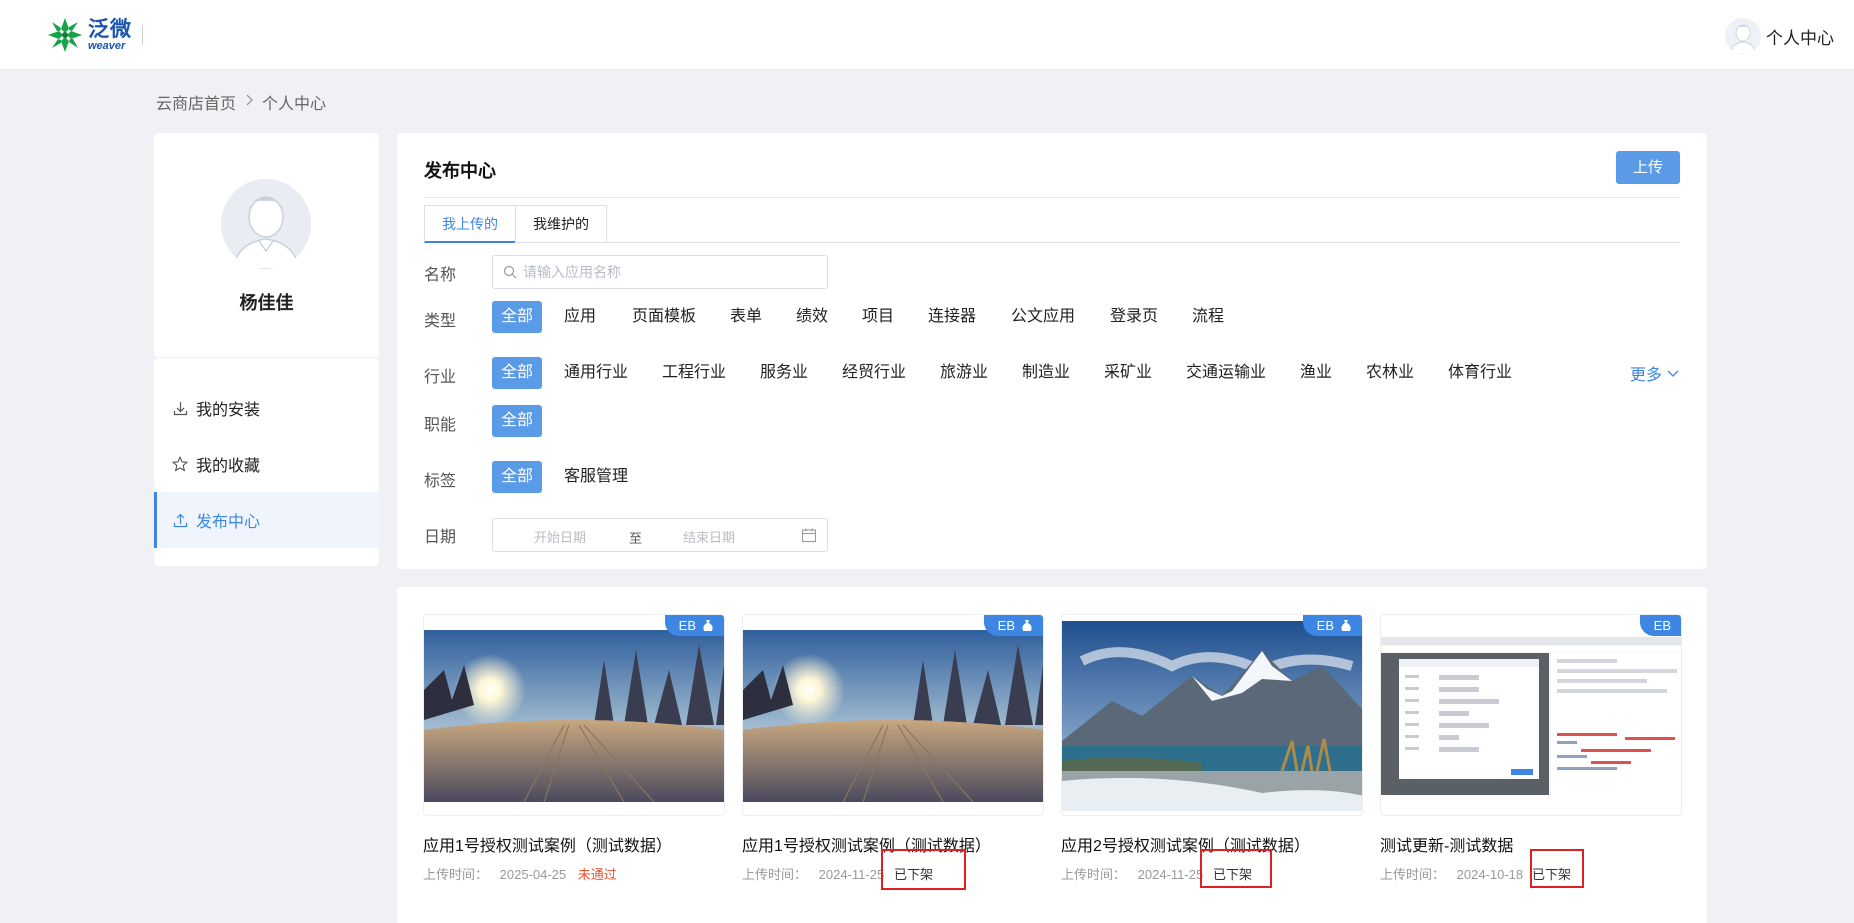 The height and width of the screenshot is (923, 1854). Describe the element at coordinates (510, 272) in the screenshot. I see `search-icon` at that location.